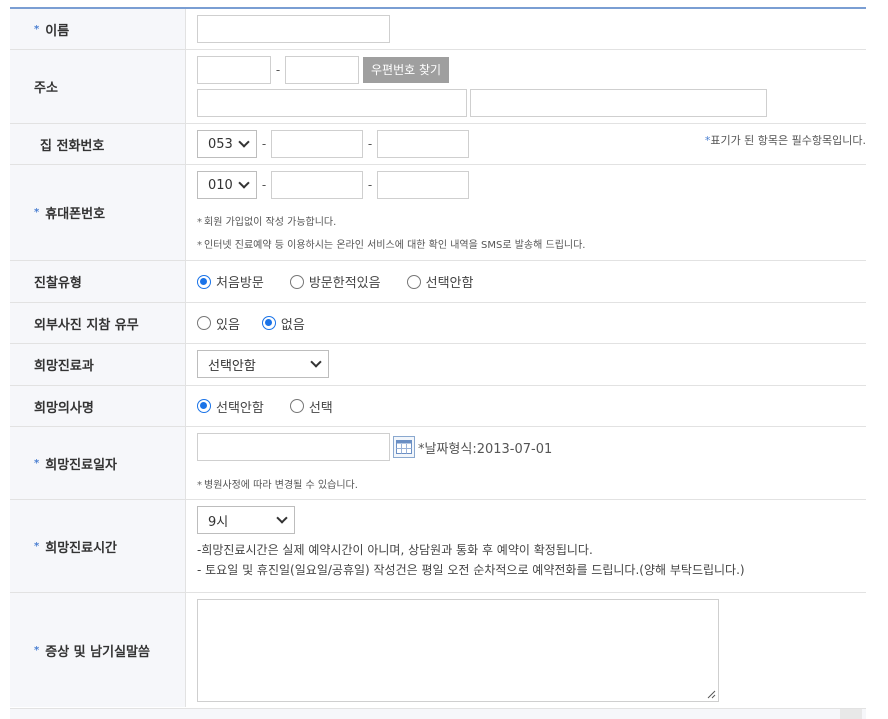 The image size is (888, 719). I want to click on resize-grip-icon, so click(711, 694).